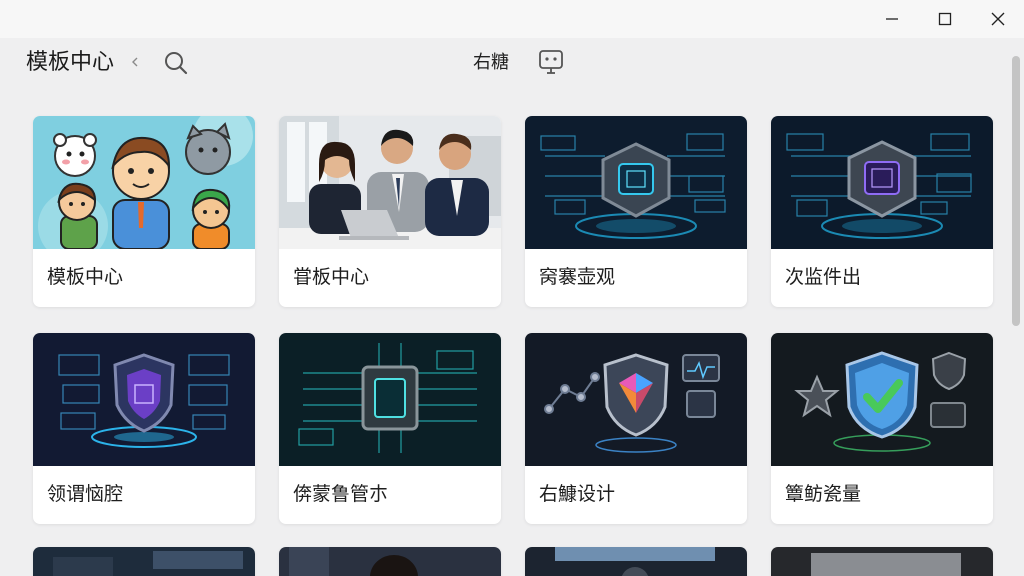  Describe the element at coordinates (331, 277) in the screenshot. I see `card-label: 甞板中心` at that location.